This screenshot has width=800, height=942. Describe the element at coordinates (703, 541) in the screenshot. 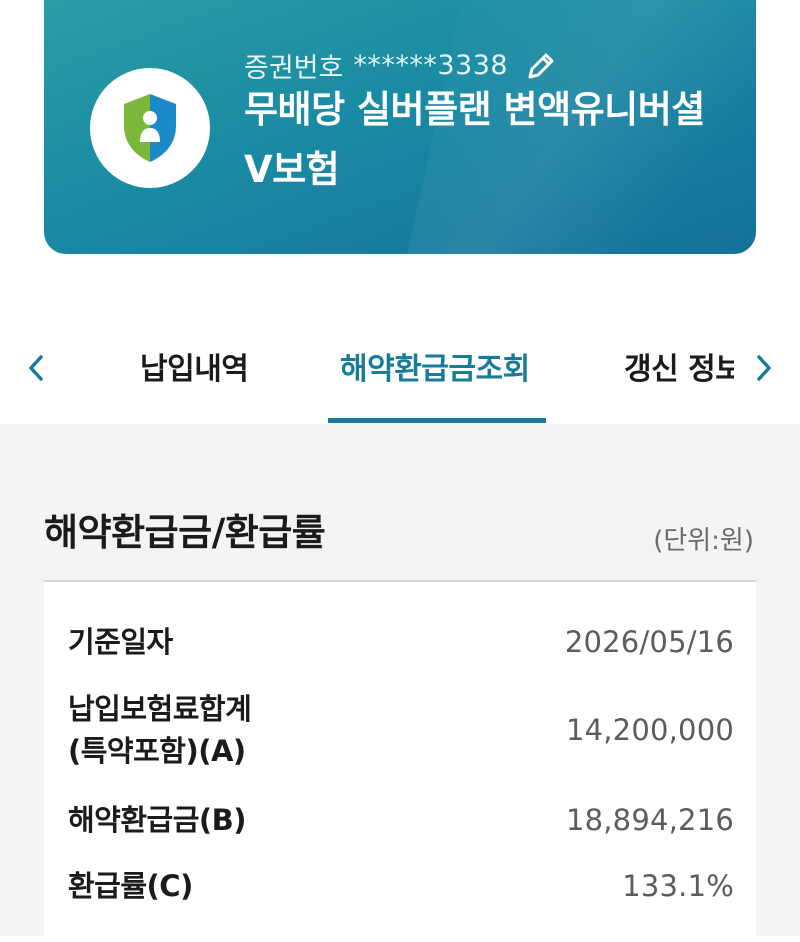

I see `unit-label: (단위:원)` at that location.